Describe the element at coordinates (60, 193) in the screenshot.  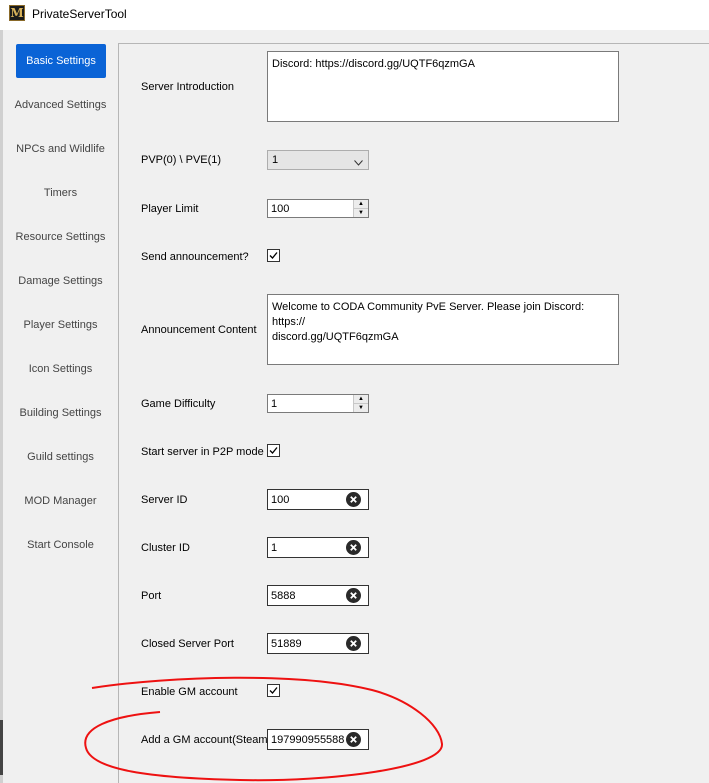
I see `nav-item-timers: Timers` at that location.